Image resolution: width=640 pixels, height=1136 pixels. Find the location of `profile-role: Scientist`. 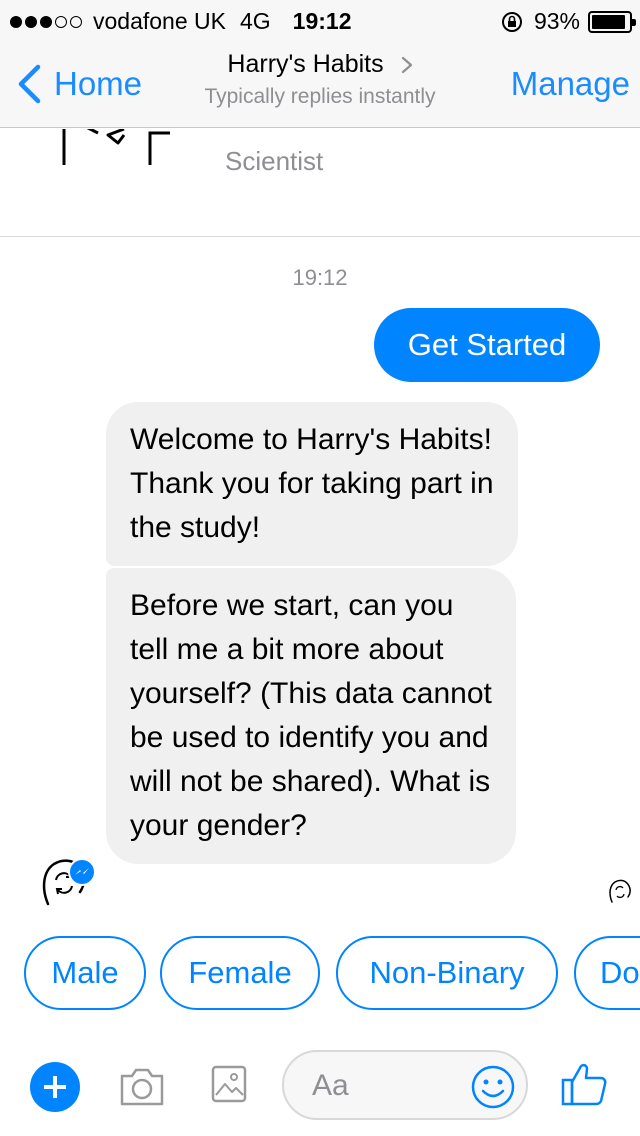

profile-role: Scientist is located at coordinates (274, 161).